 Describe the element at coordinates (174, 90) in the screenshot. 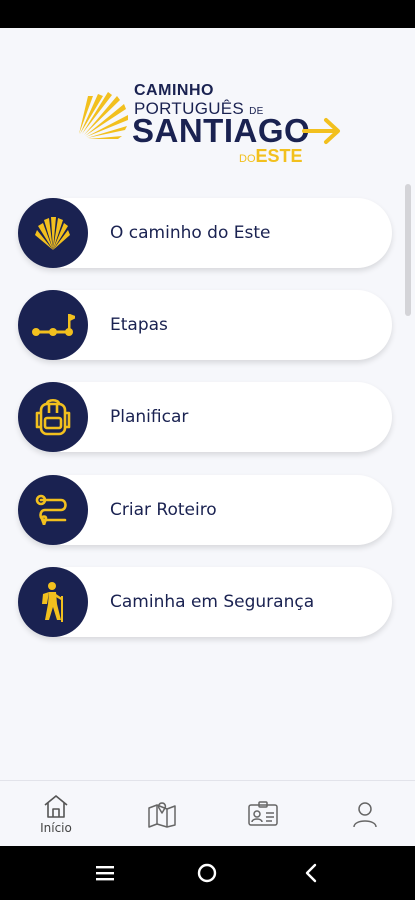

I see `logo-line-caminho: CAMINHO` at that location.